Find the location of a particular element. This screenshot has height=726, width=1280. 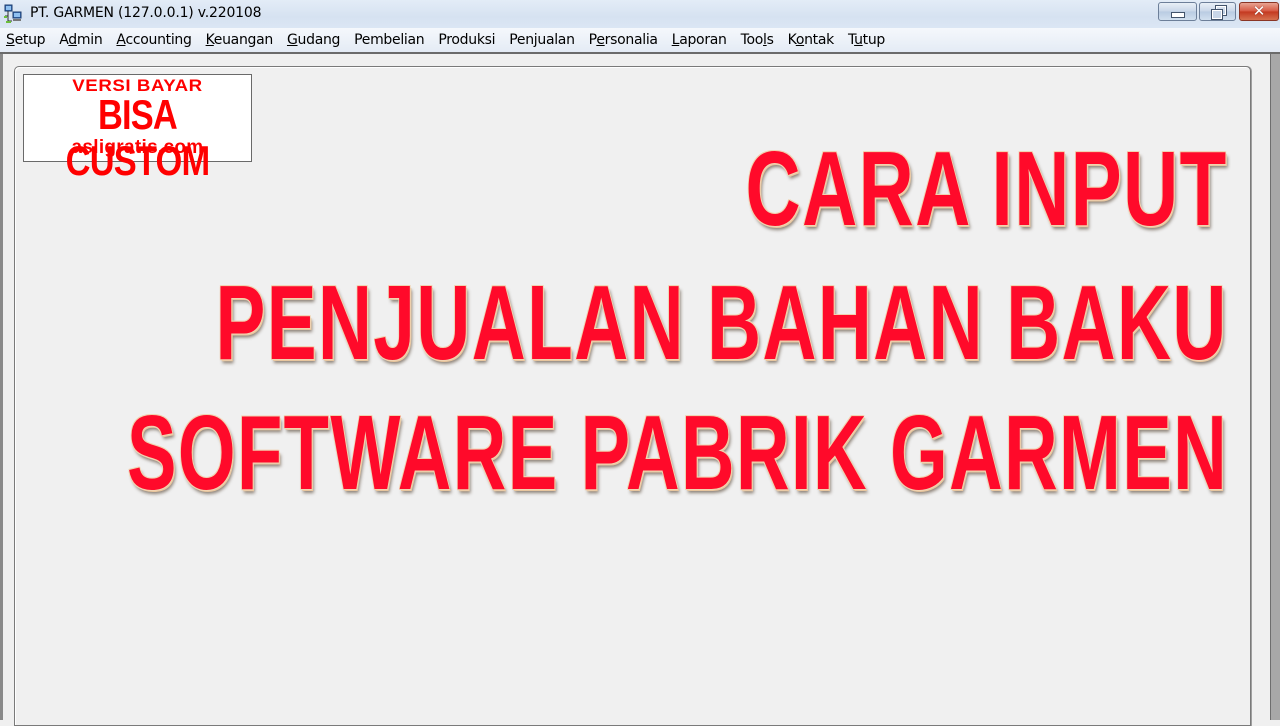

close-button: ✕ is located at coordinates (1259, 11).